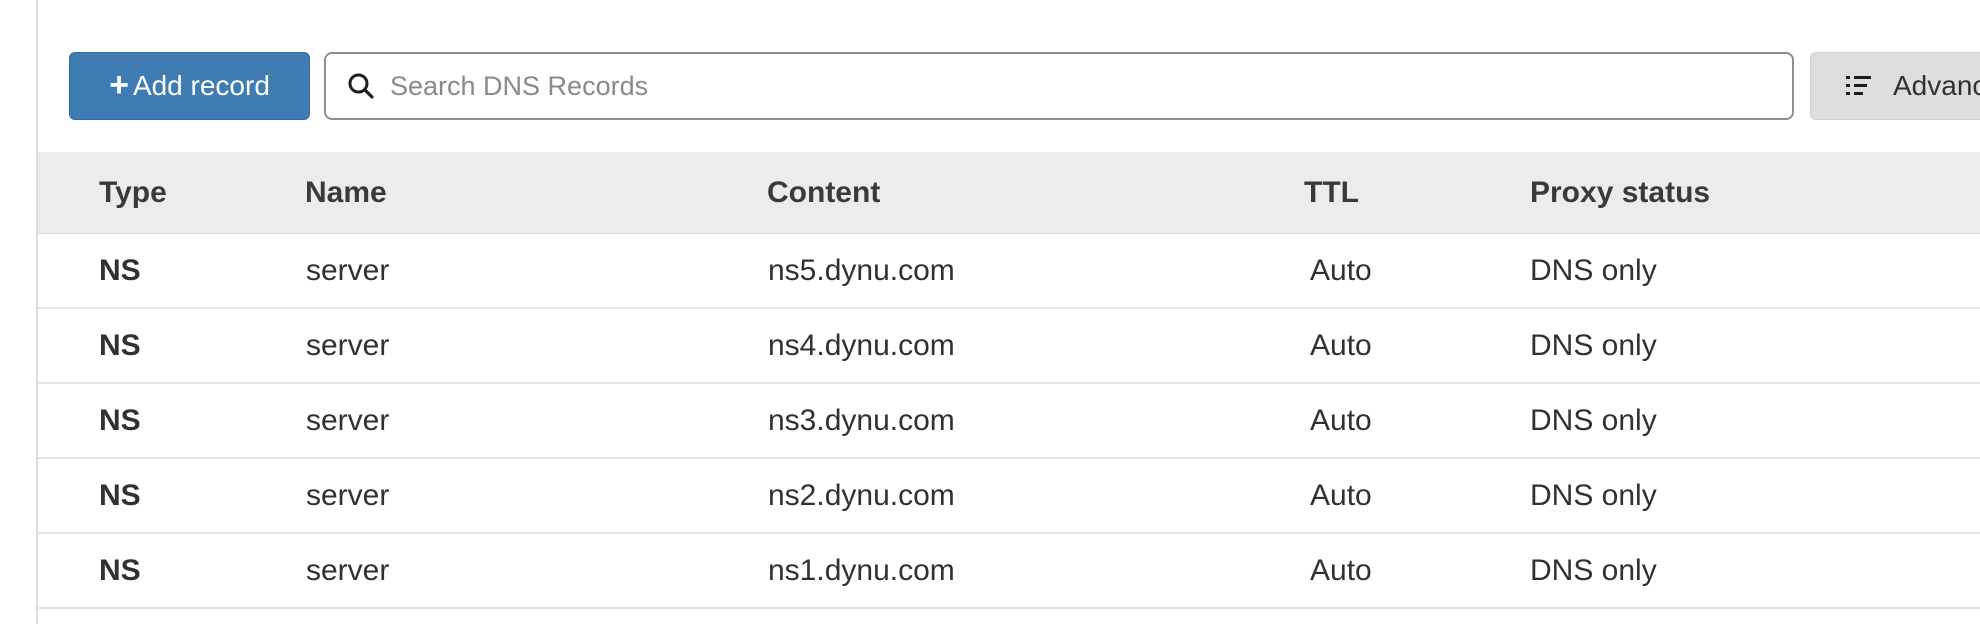 This screenshot has height=624, width=1980. I want to click on column-header-proxy-status: Proxy status, so click(1620, 192).